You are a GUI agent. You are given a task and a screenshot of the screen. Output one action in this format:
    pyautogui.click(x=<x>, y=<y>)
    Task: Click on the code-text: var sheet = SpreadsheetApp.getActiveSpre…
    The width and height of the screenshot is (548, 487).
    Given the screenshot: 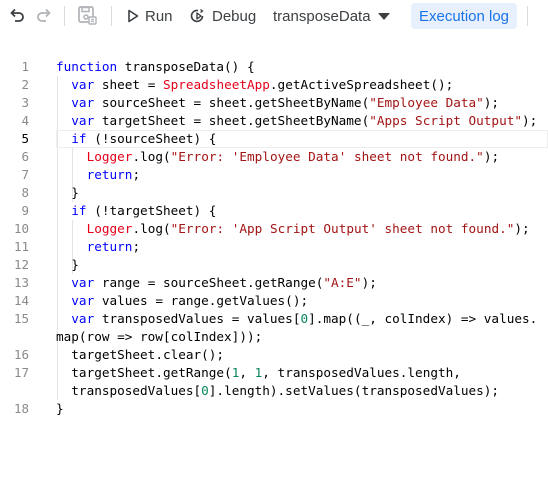 What is the action you would take?
    pyautogui.click(x=262, y=85)
    